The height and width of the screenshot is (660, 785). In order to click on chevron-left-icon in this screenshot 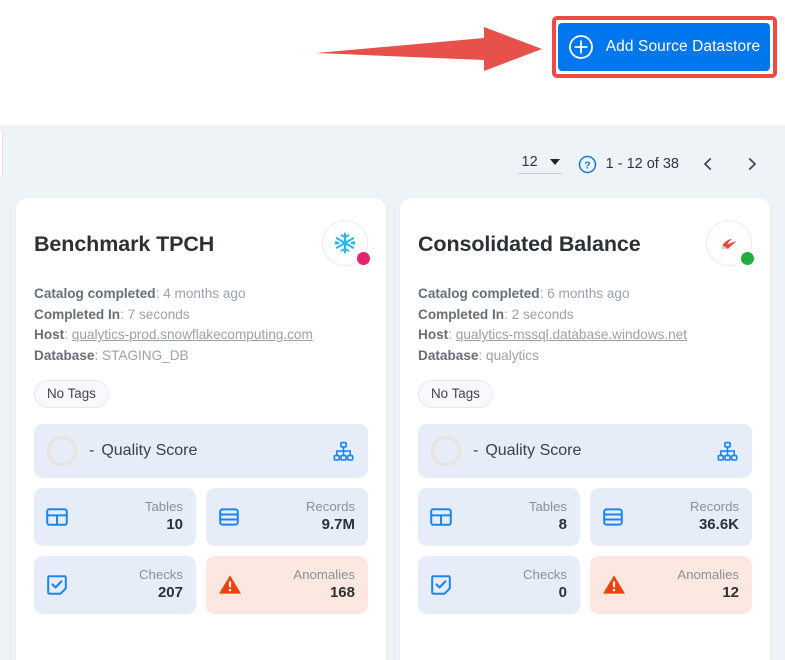, I will do `click(708, 164)`.